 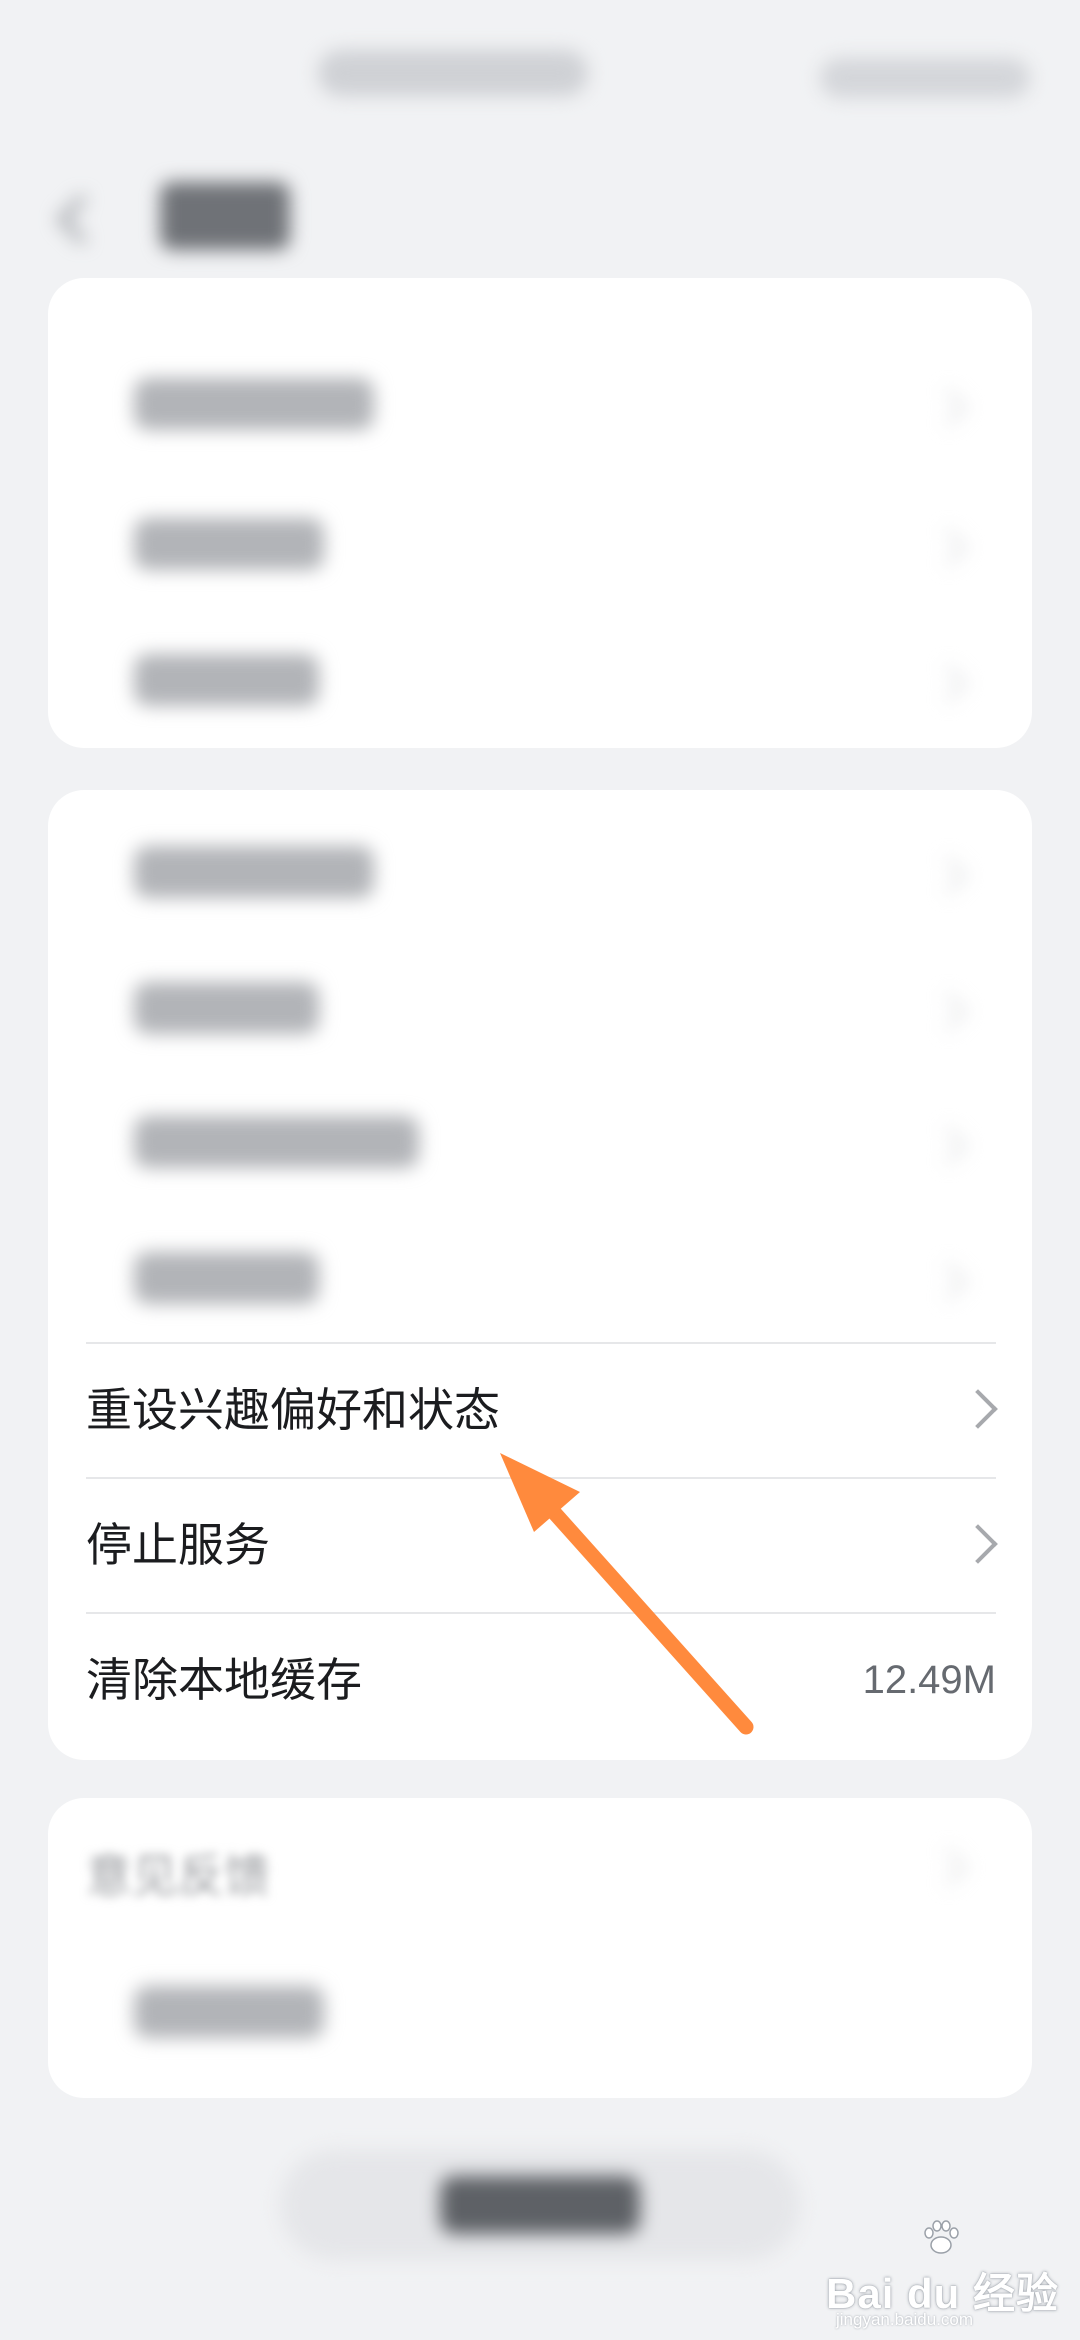 I want to click on status-bar-left-blob, so click(x=453, y=73).